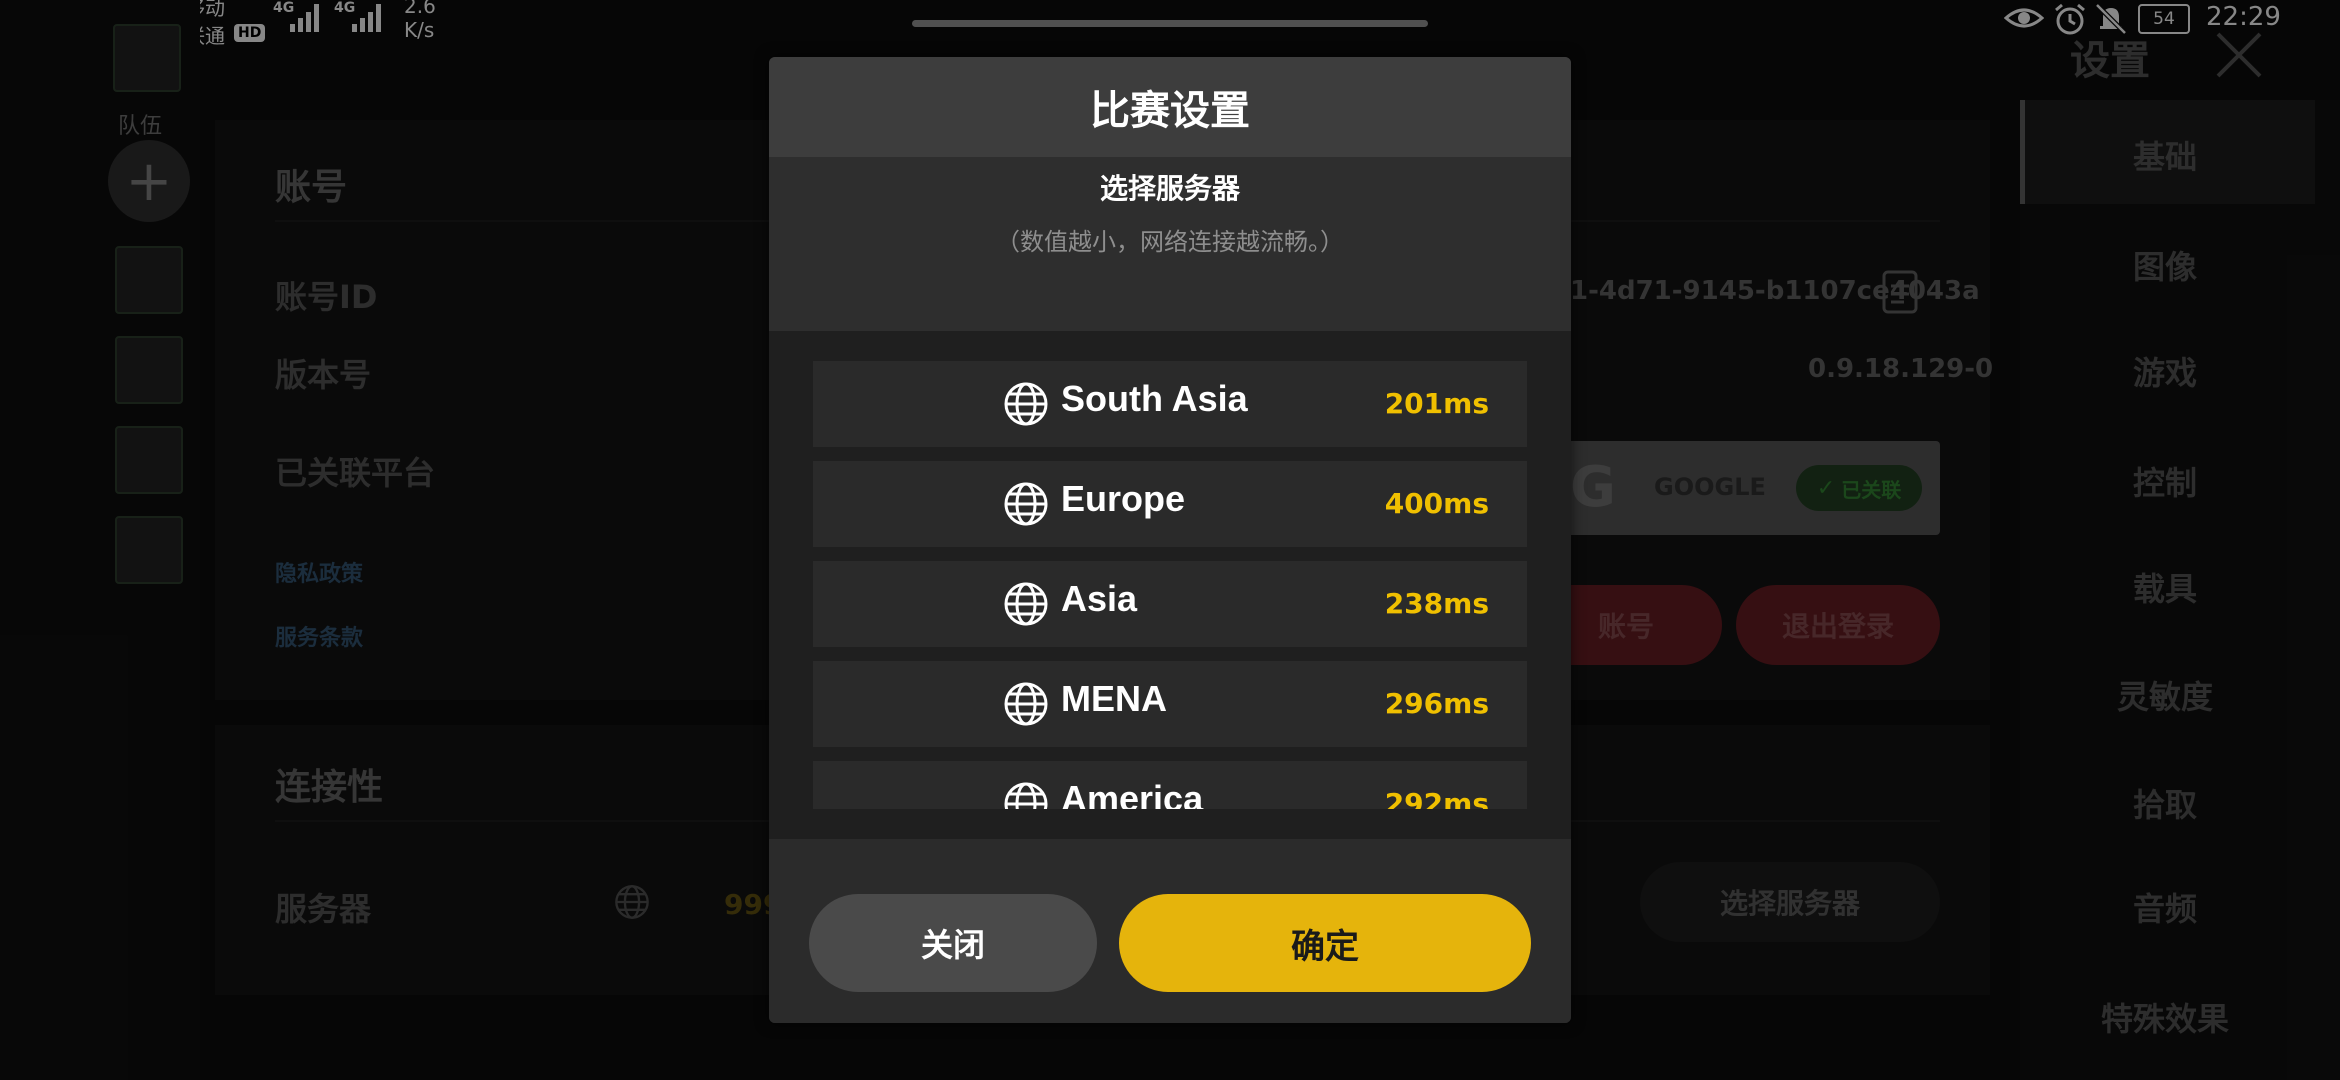 This screenshot has height=1080, width=2340. I want to click on dialog-header: 比赛设置, so click(1170, 107).